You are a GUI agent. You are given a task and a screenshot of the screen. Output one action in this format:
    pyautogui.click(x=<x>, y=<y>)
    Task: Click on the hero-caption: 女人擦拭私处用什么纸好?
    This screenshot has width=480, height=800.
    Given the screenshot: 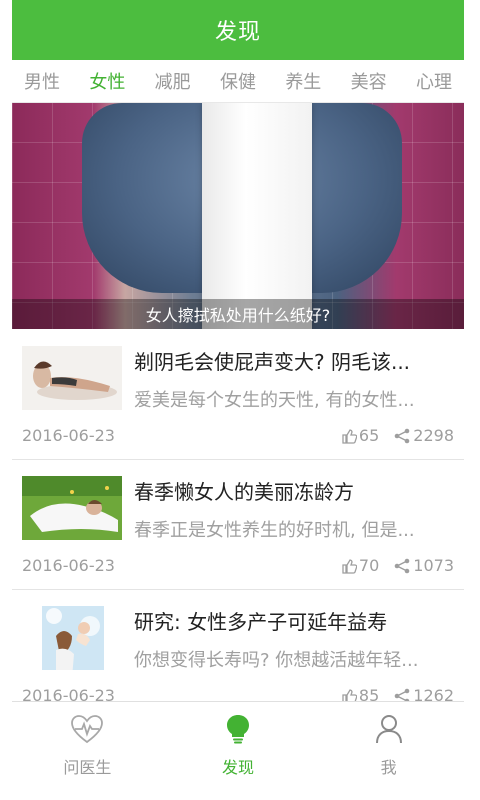 What is the action you would take?
    pyautogui.click(x=238, y=314)
    